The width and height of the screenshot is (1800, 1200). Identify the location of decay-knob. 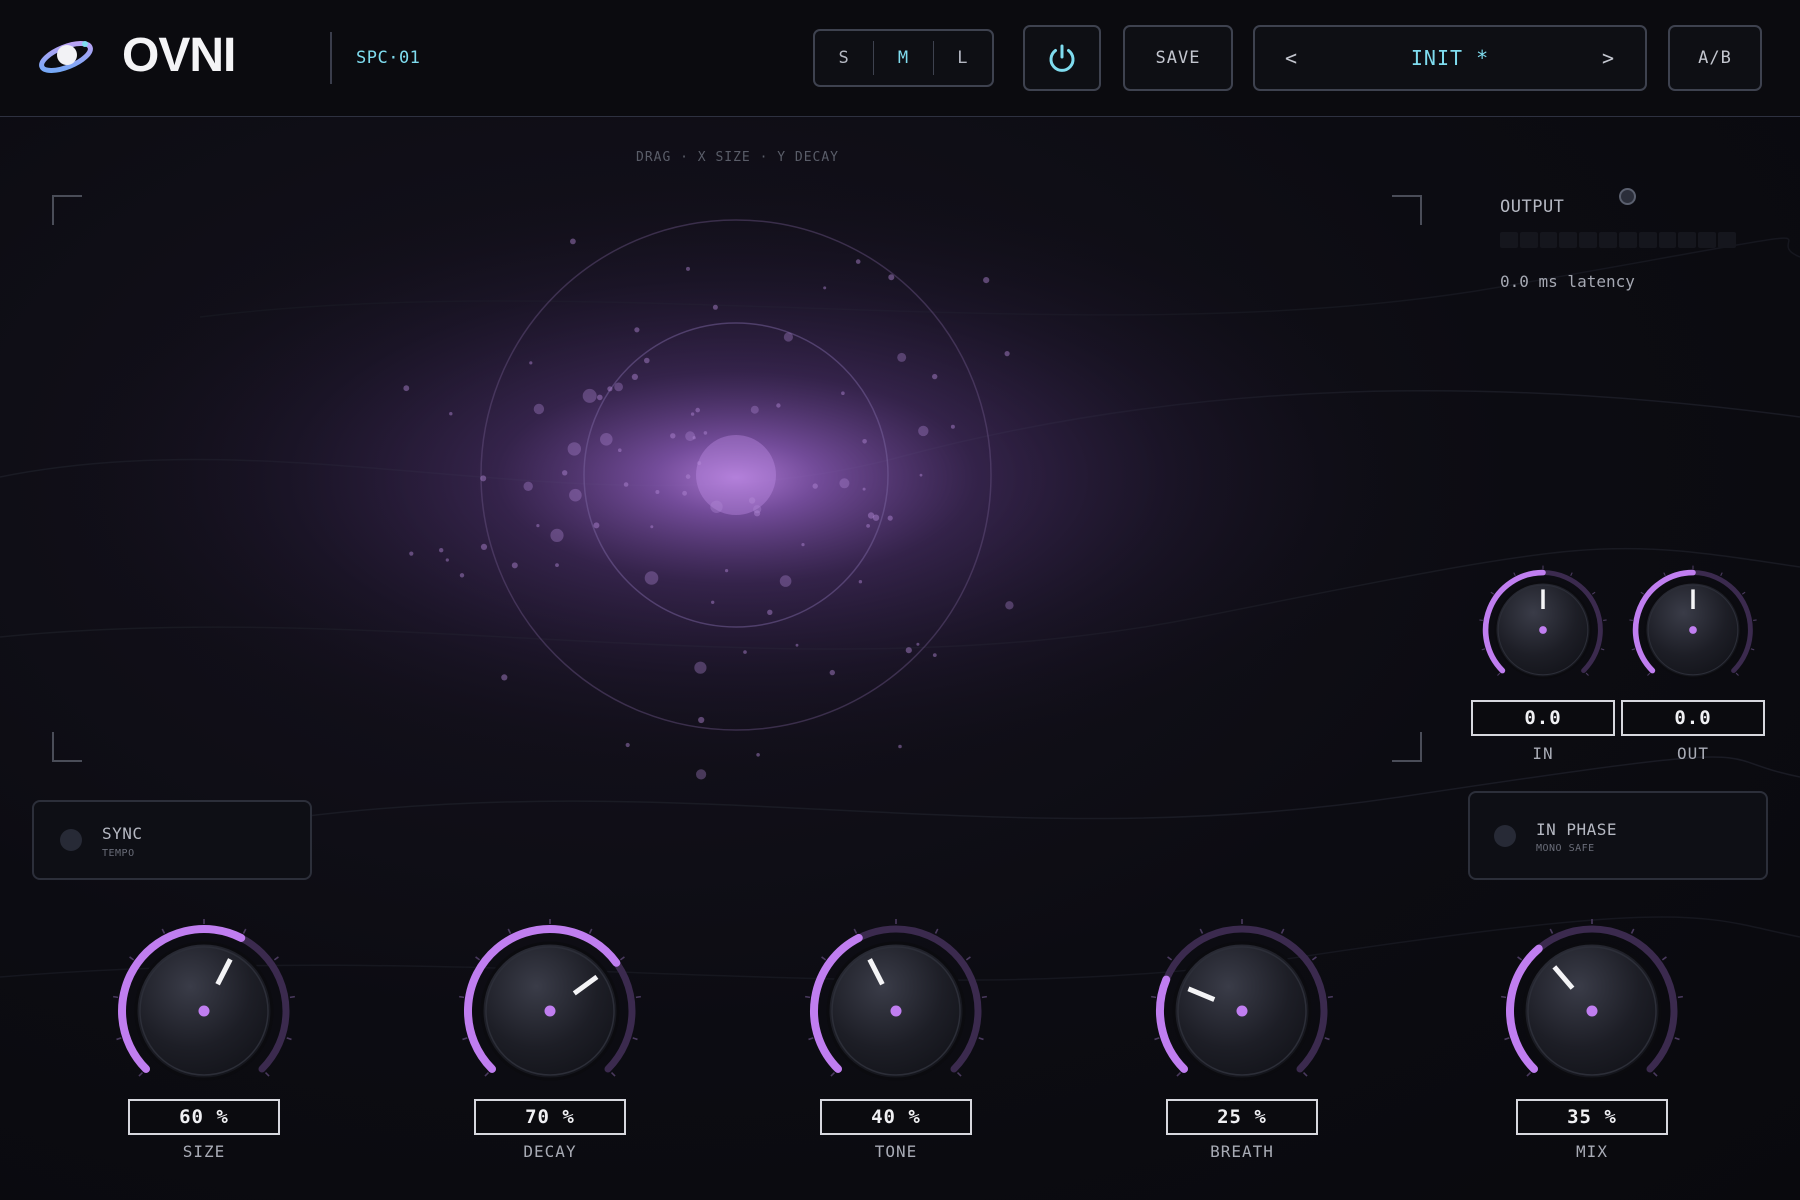
(550, 1011).